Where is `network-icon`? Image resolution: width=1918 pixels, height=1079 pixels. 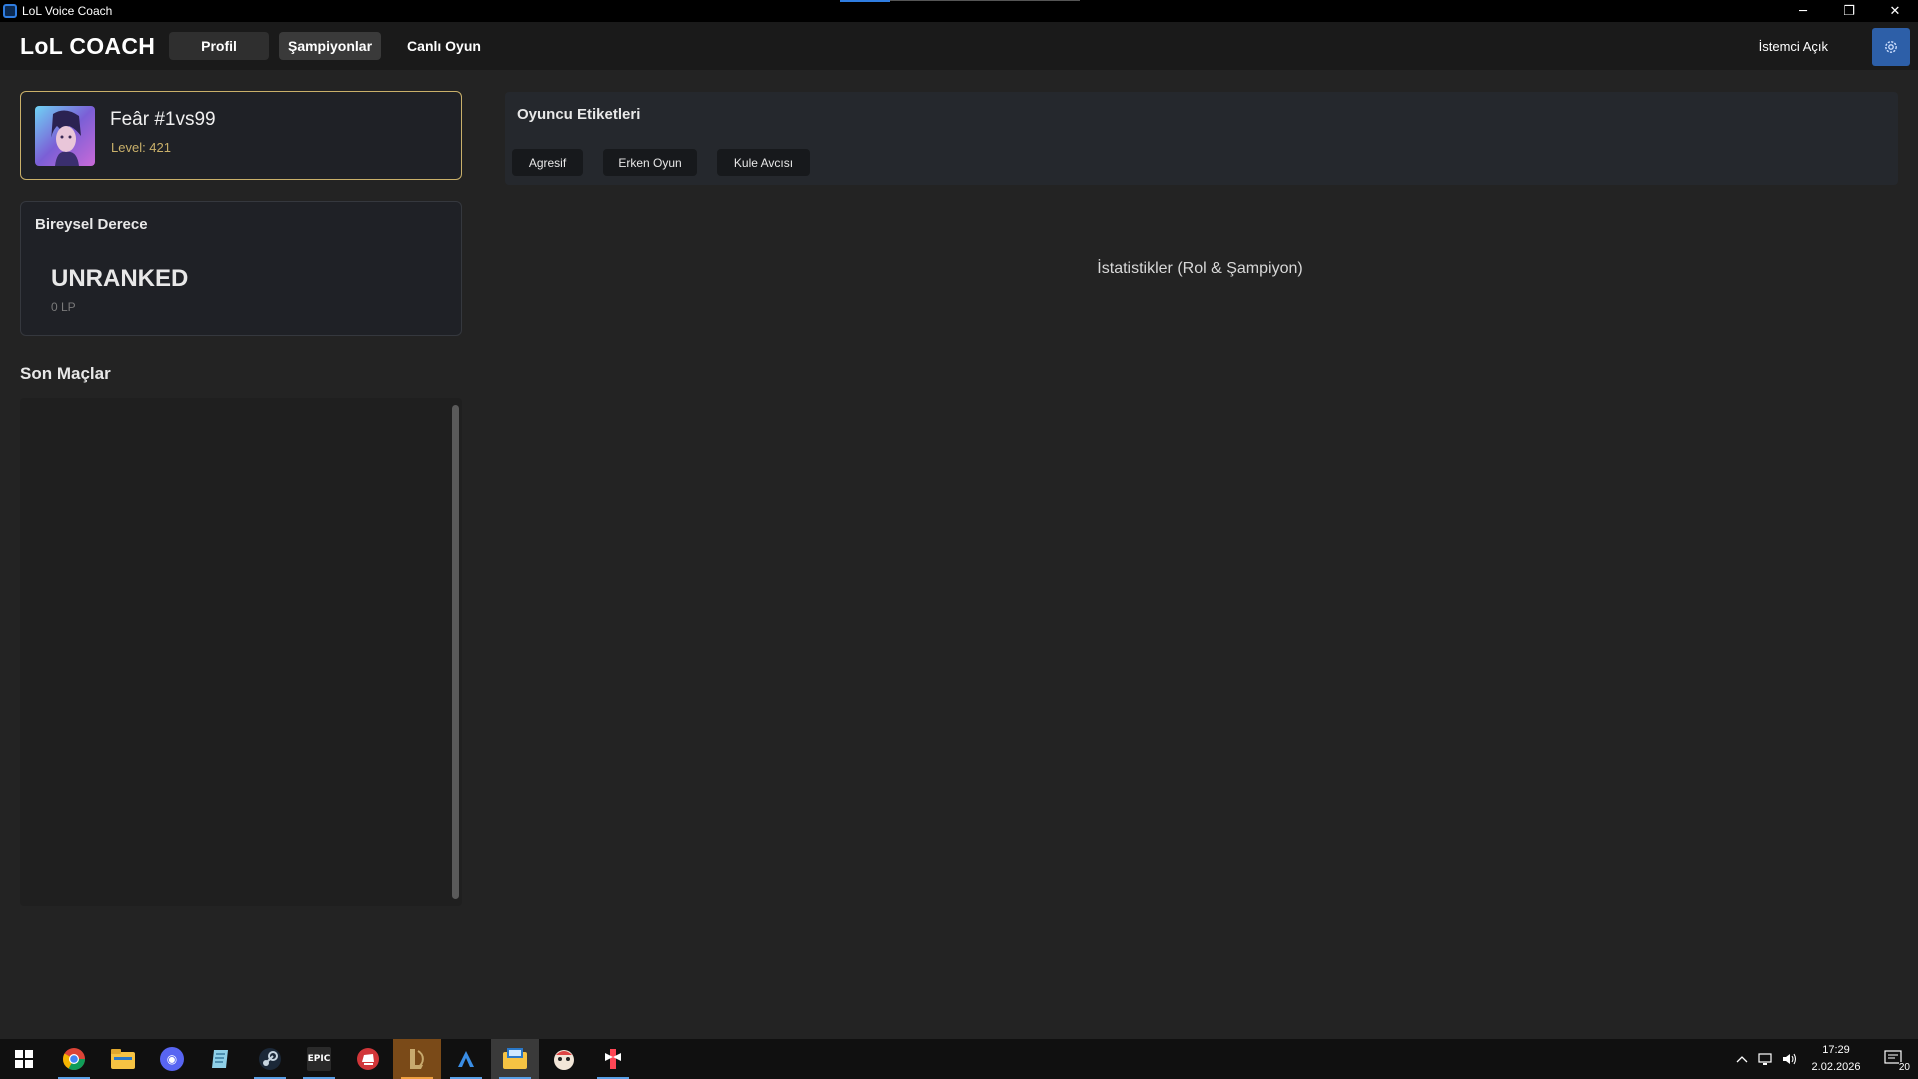 network-icon is located at coordinates (1766, 1059).